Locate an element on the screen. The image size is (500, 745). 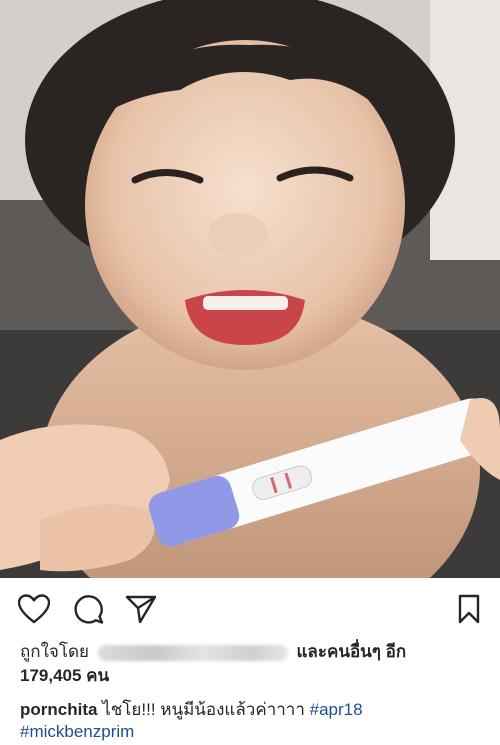
likes-more: อีก is located at coordinates (396, 651).